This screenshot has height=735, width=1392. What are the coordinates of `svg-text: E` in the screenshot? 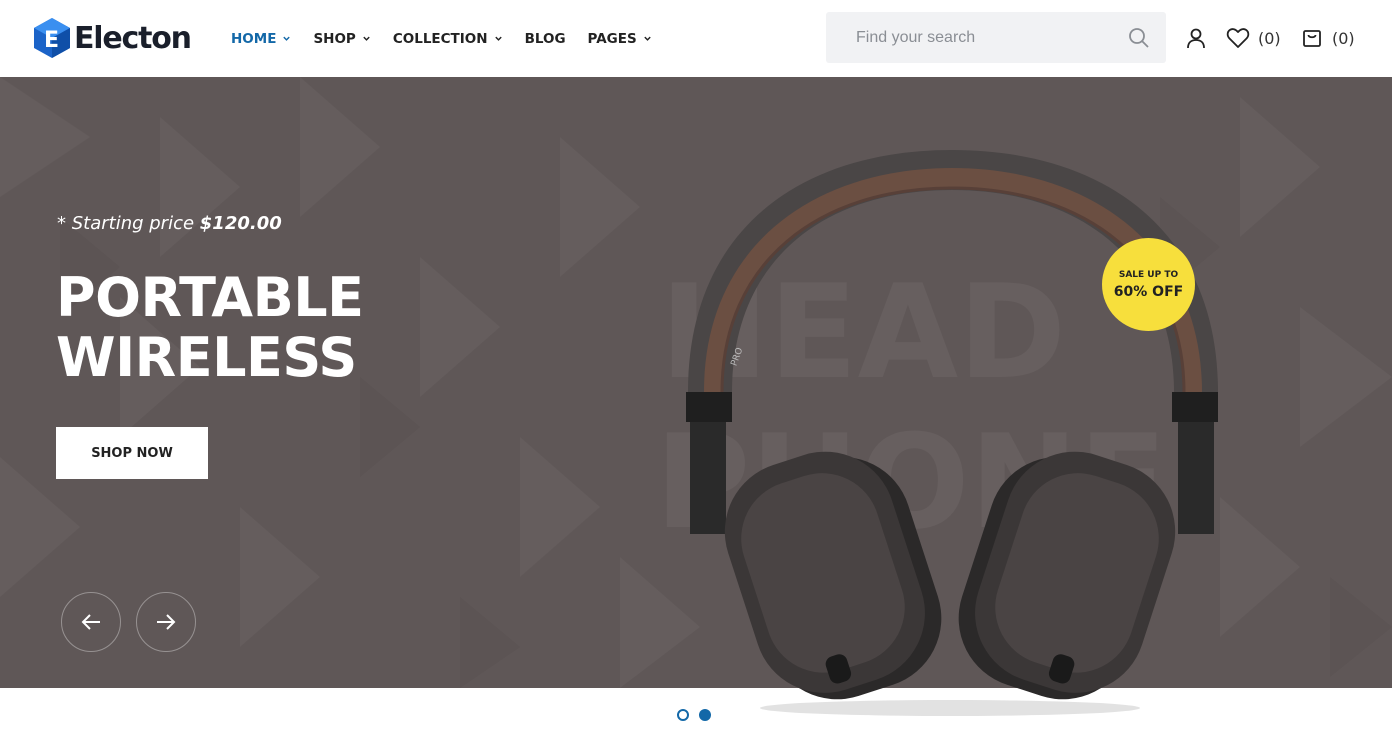 It's located at (51, 40).